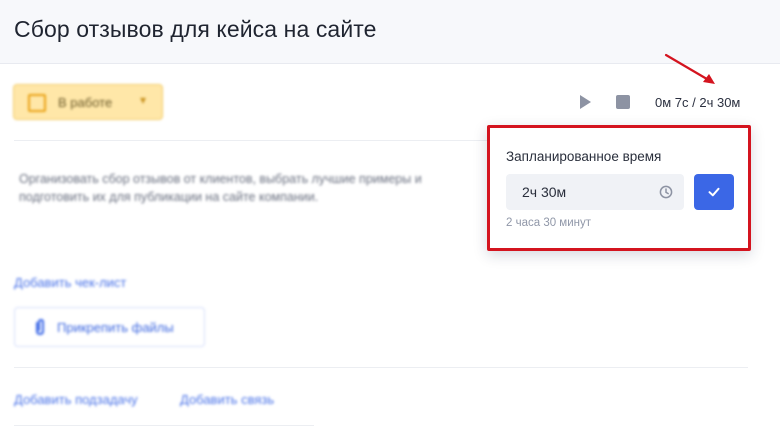 This screenshot has height=428, width=780. Describe the element at coordinates (115, 327) in the screenshot. I see `attach-files-label: Прикрепить файлы` at that location.